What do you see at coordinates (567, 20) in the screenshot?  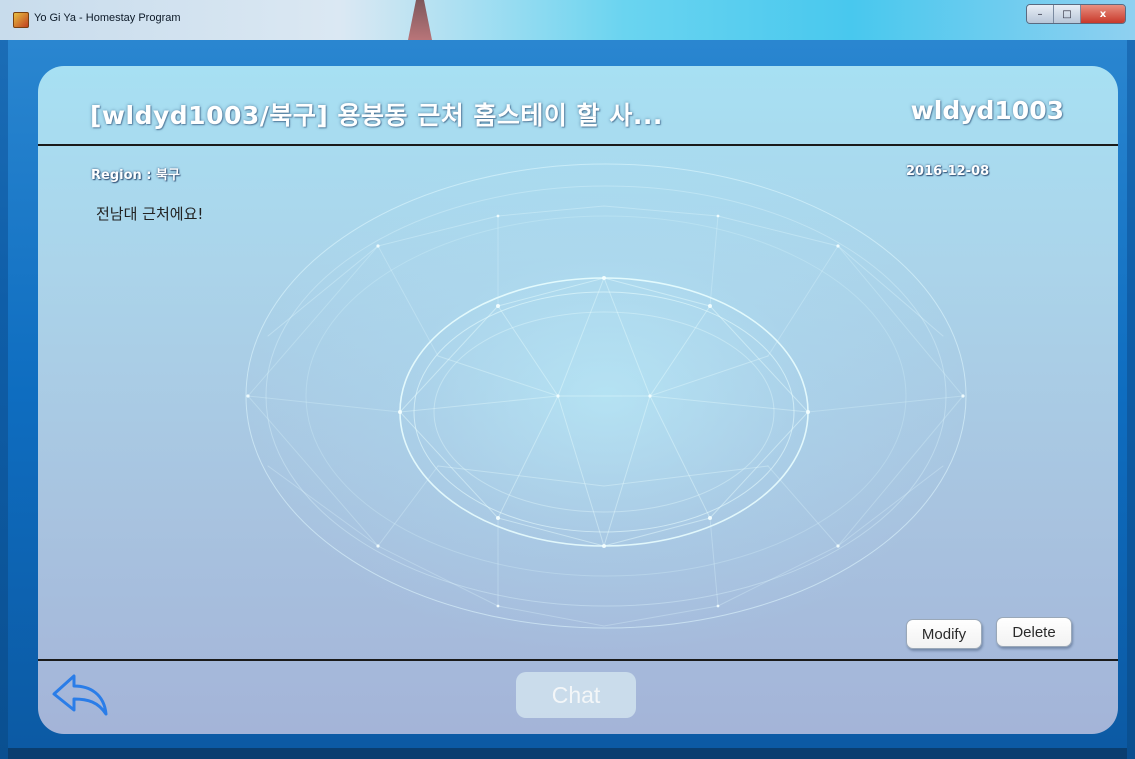 I see `title-bar: Yo Gi Ya - Homestay Program – □ x` at bounding box center [567, 20].